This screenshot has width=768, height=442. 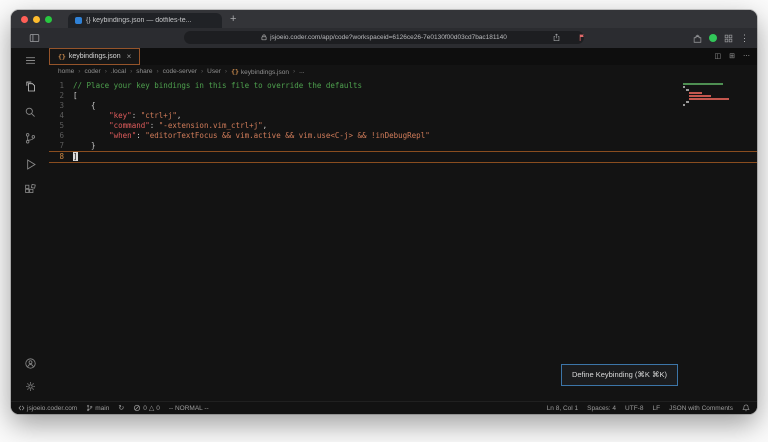 What do you see at coordinates (61, 95) in the screenshot?
I see `line-number: 2` at bounding box center [61, 95].